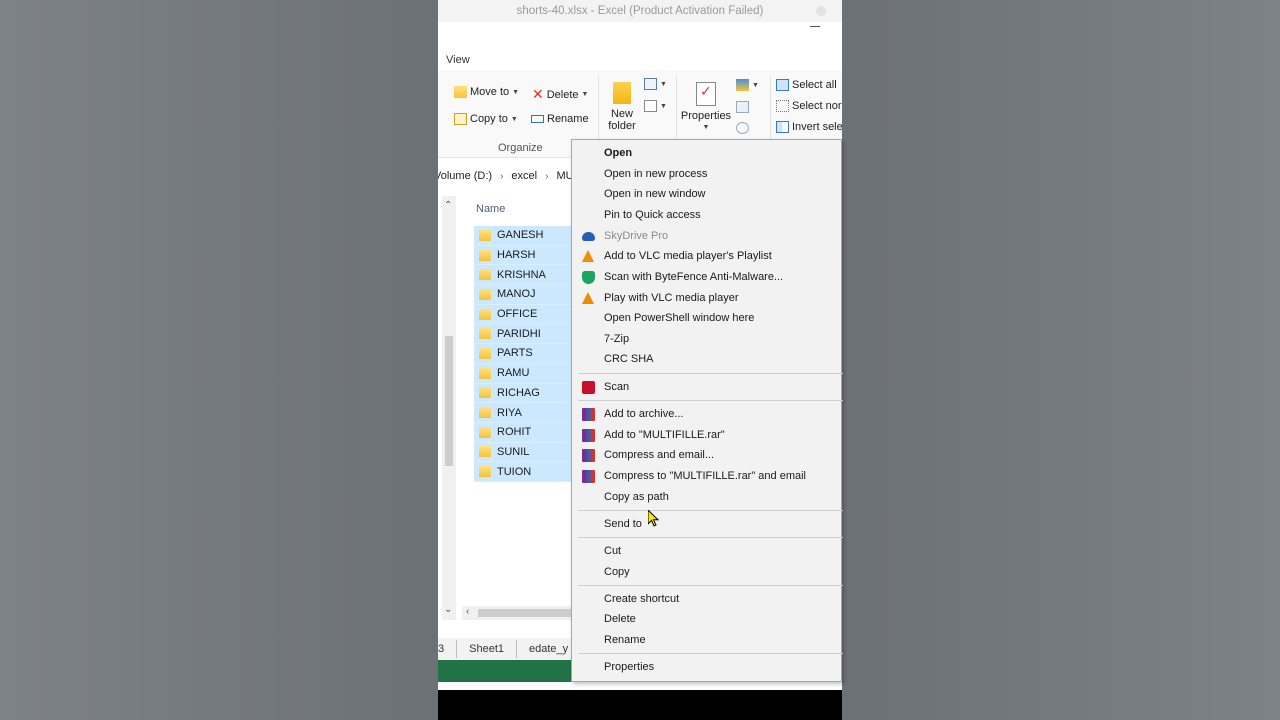  Describe the element at coordinates (458, 60) in the screenshot. I see `ribbon-tab-view: View` at that location.